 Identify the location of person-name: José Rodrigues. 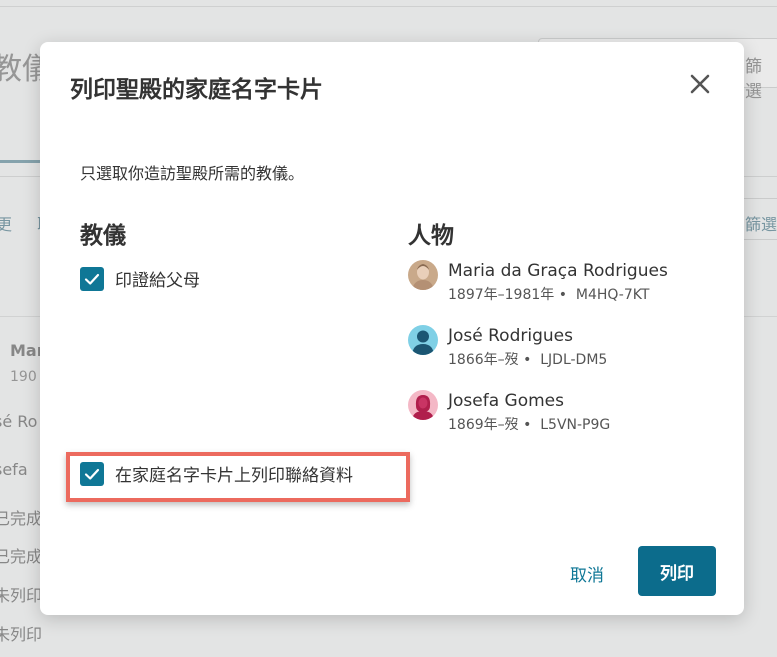
(510, 336).